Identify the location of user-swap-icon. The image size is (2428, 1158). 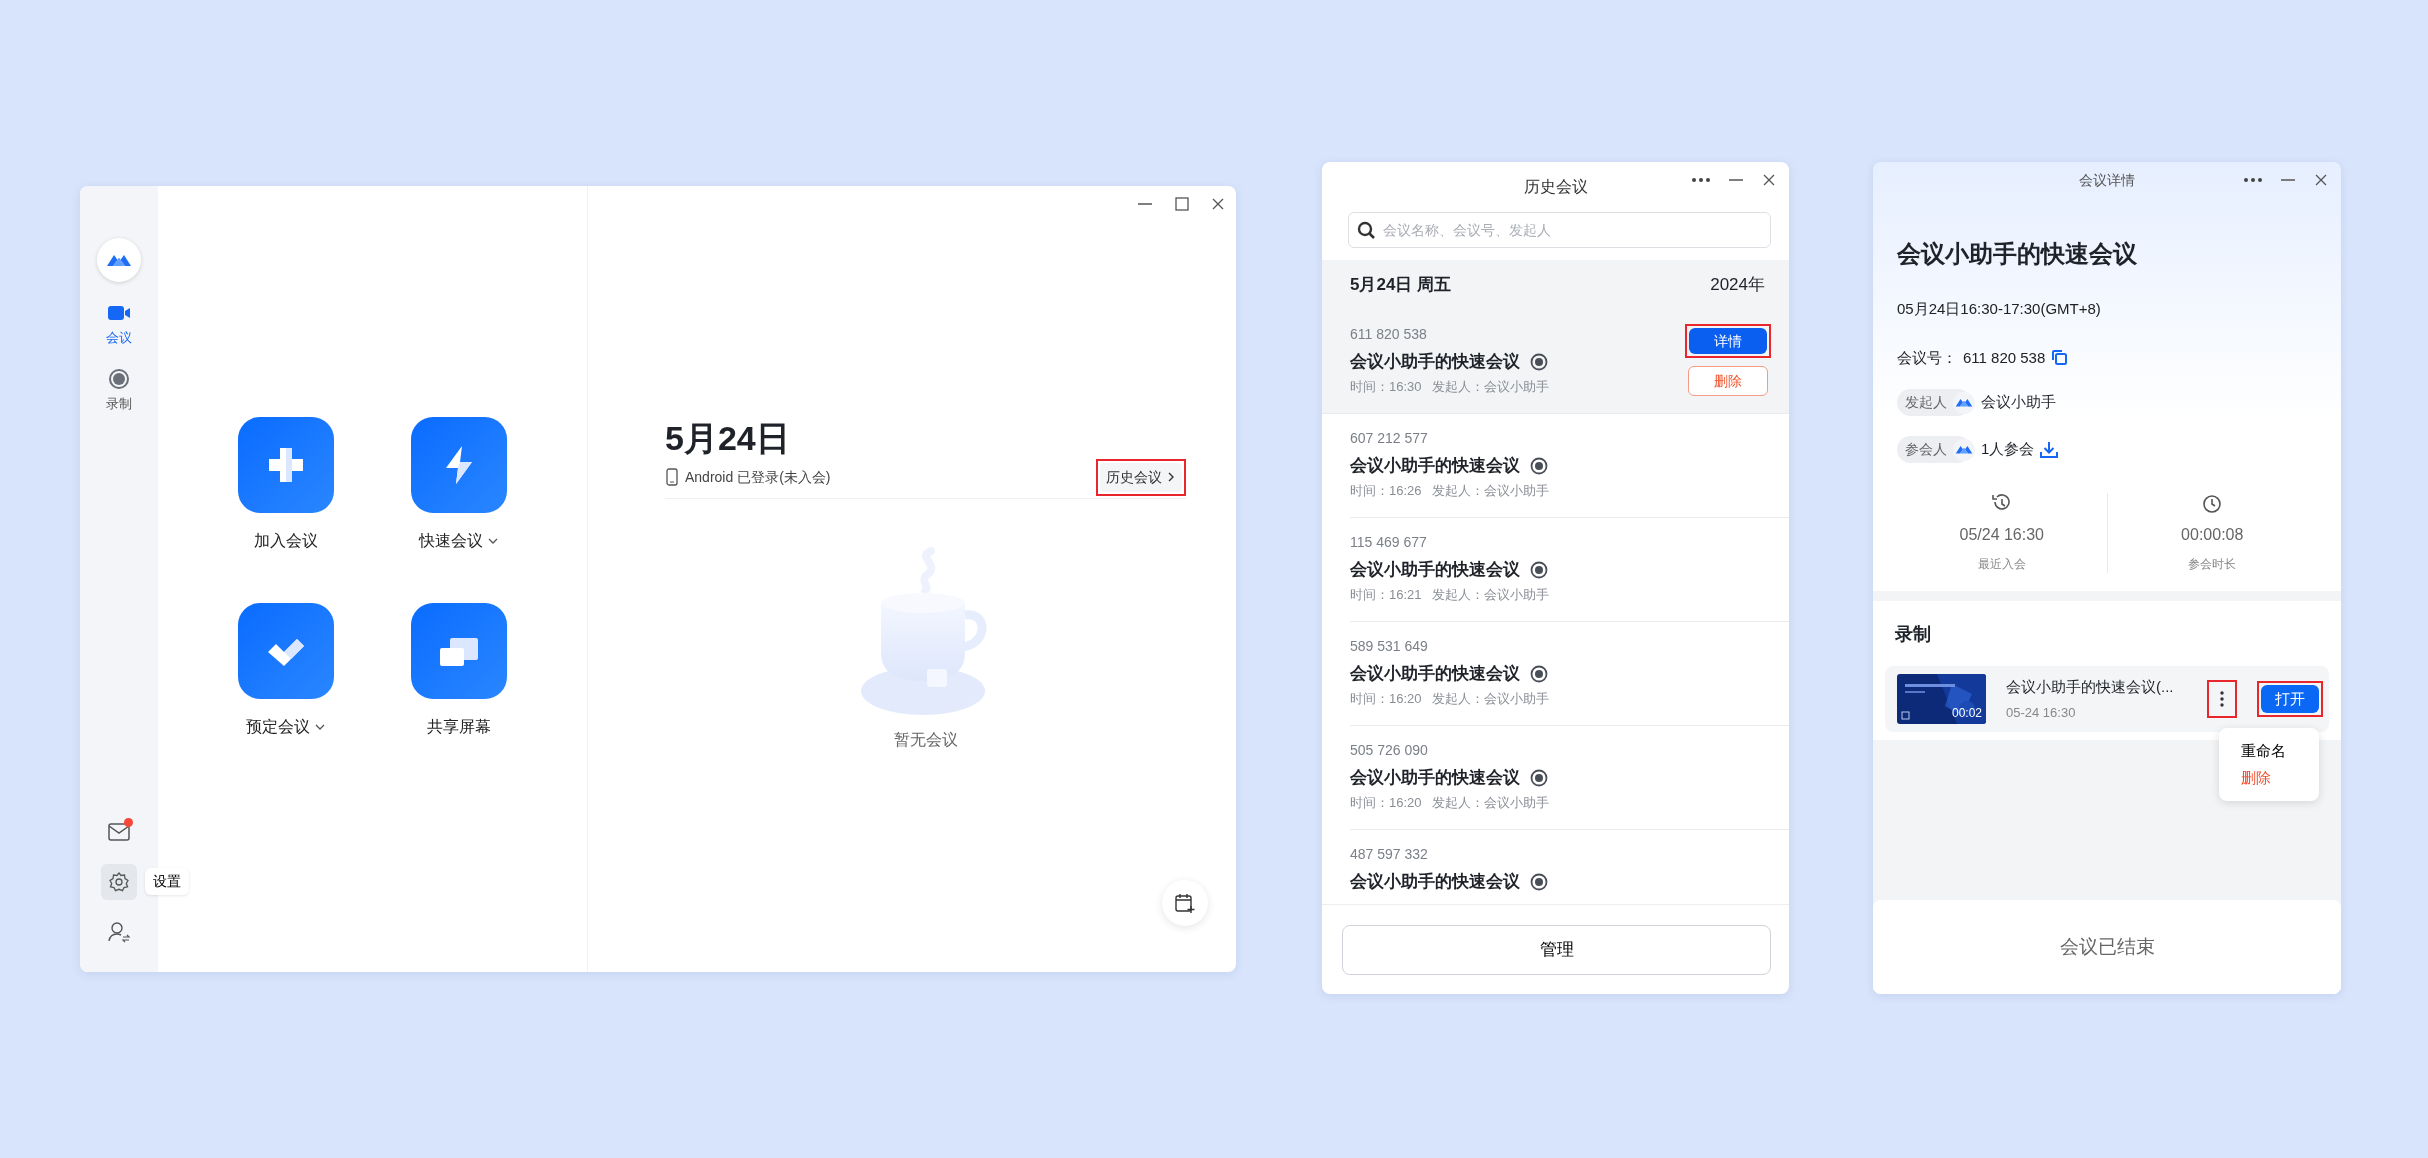
(119, 932).